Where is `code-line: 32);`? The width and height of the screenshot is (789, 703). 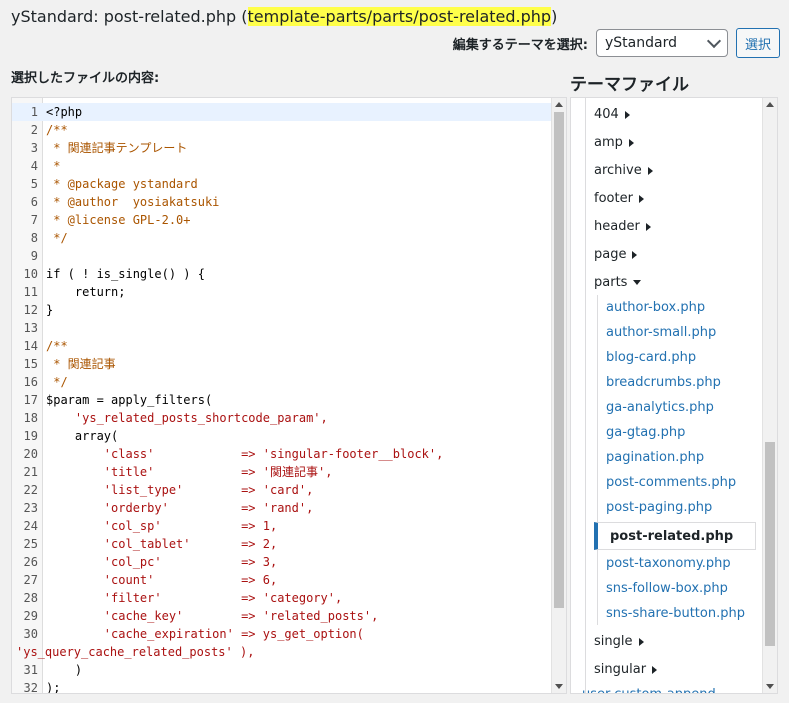
code-line: 32); is located at coordinates (282, 686).